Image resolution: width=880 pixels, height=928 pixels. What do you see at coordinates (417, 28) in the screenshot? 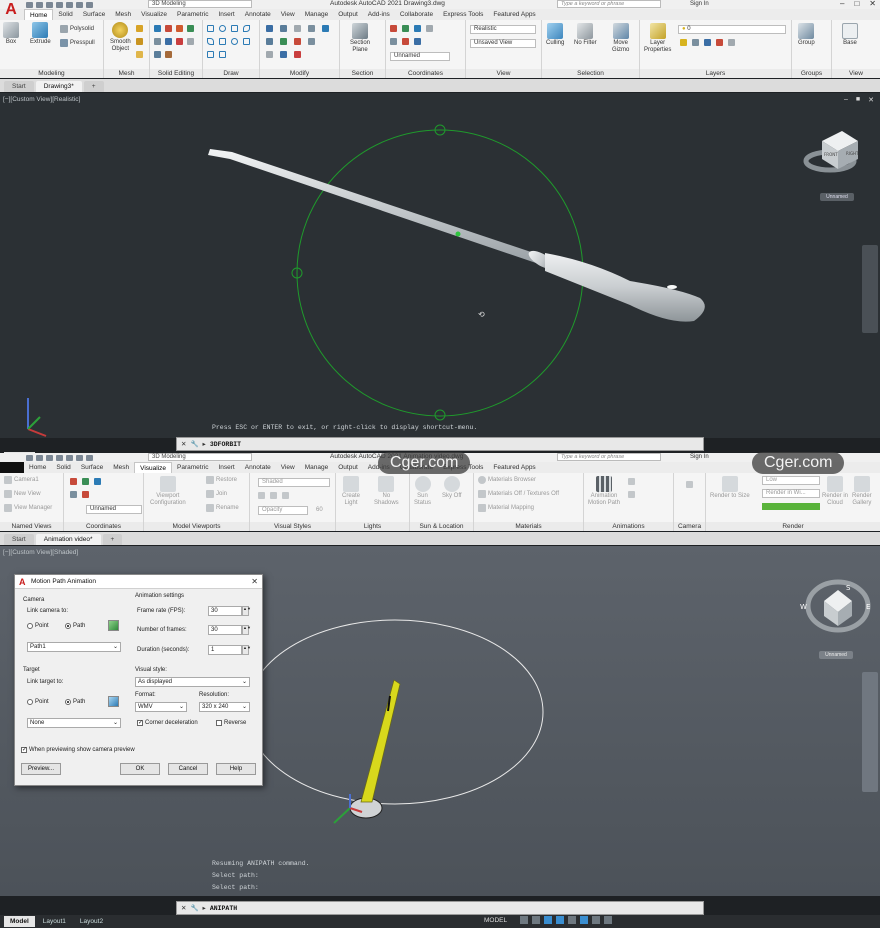
I see `ucs-x-icon` at bounding box center [417, 28].